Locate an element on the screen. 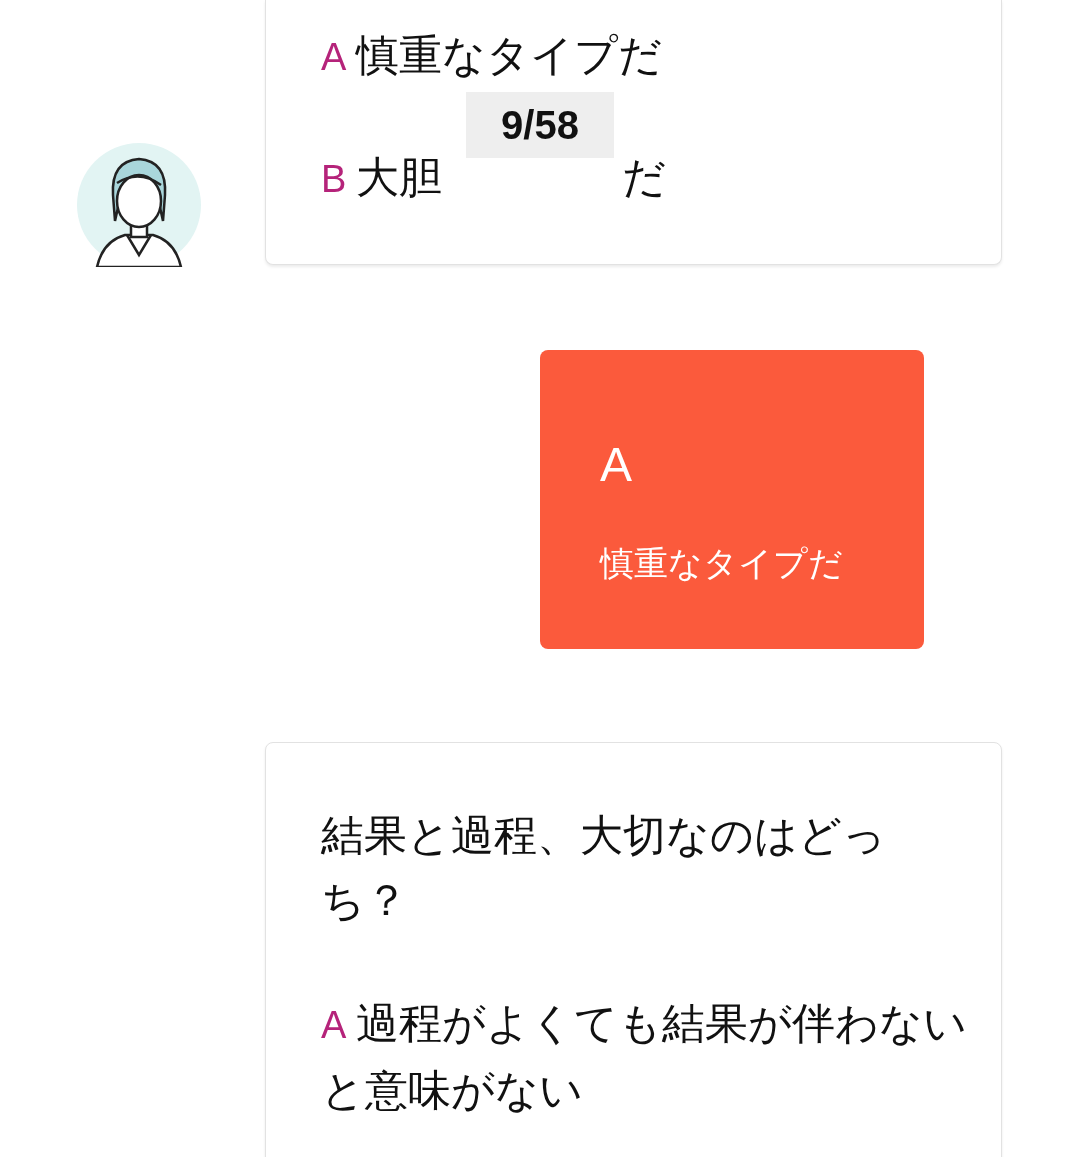 Image resolution: width=1080 pixels, height=1157 pixels. option-text: A 慎重なタイプだ is located at coordinates (492, 55).